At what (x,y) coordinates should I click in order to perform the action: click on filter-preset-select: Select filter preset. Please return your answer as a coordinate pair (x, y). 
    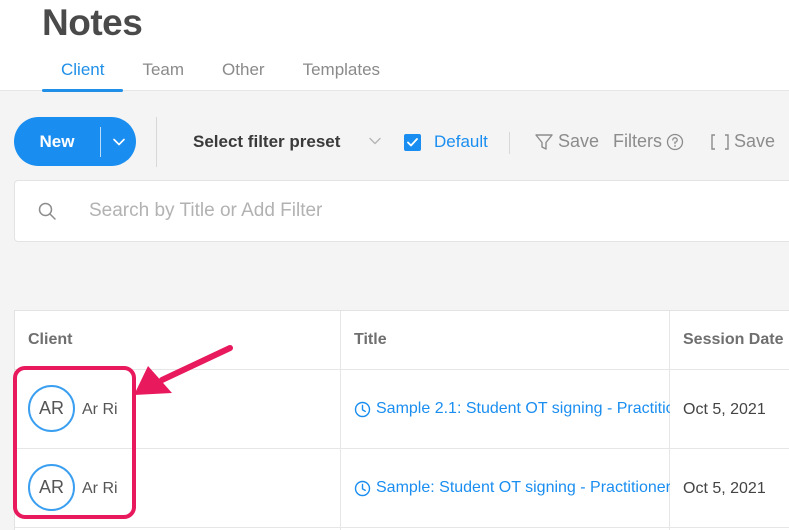
    Looking at the image, I should click on (266, 142).